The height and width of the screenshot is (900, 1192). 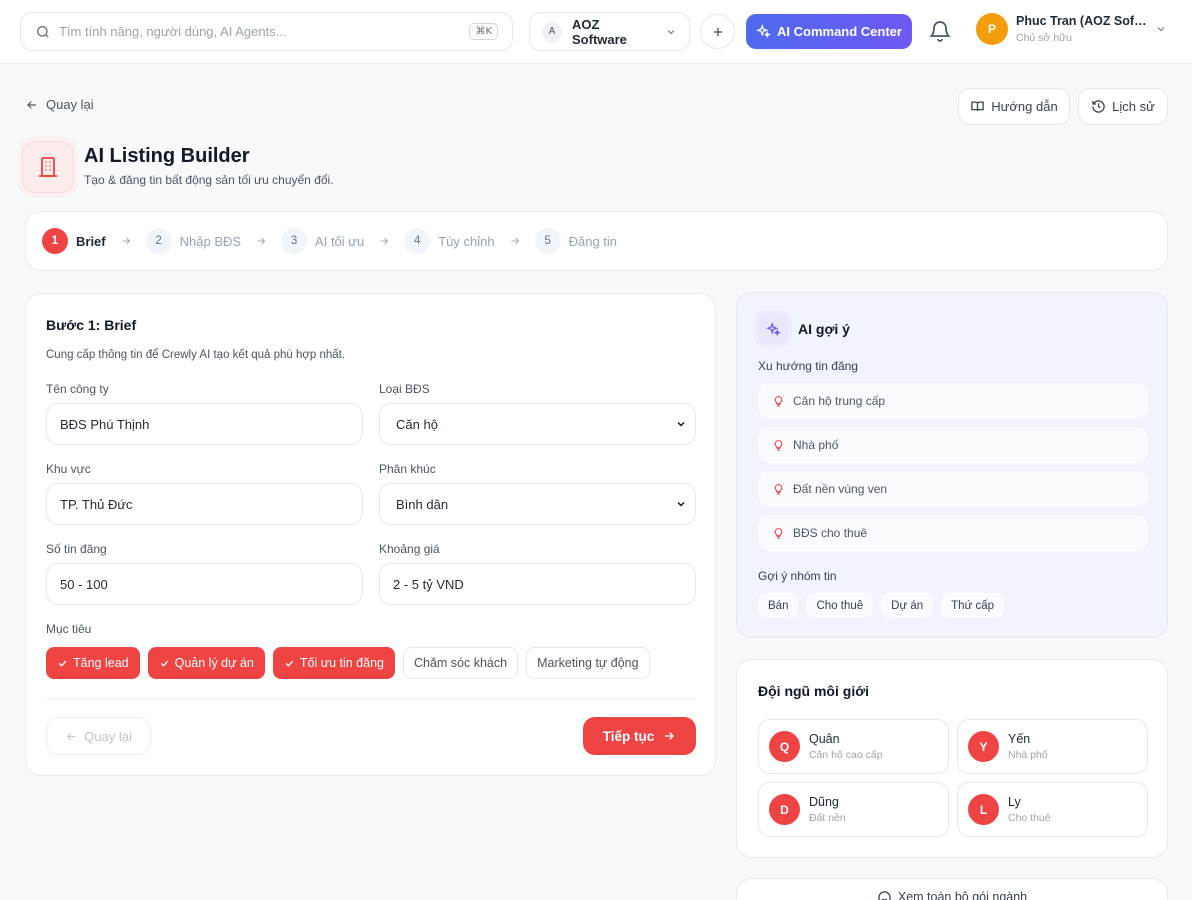 I want to click on step-number: 3, so click(x=294, y=241).